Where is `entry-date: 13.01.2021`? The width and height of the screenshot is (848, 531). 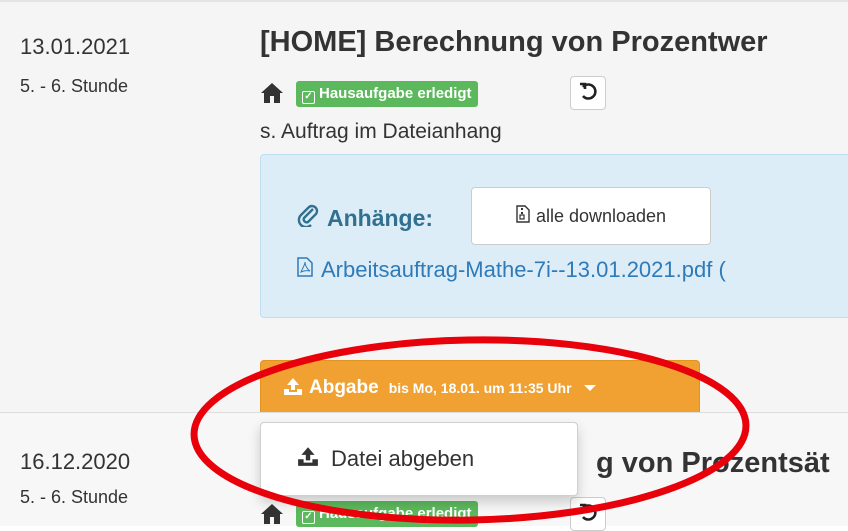
entry-date: 13.01.2021 is located at coordinates (75, 46).